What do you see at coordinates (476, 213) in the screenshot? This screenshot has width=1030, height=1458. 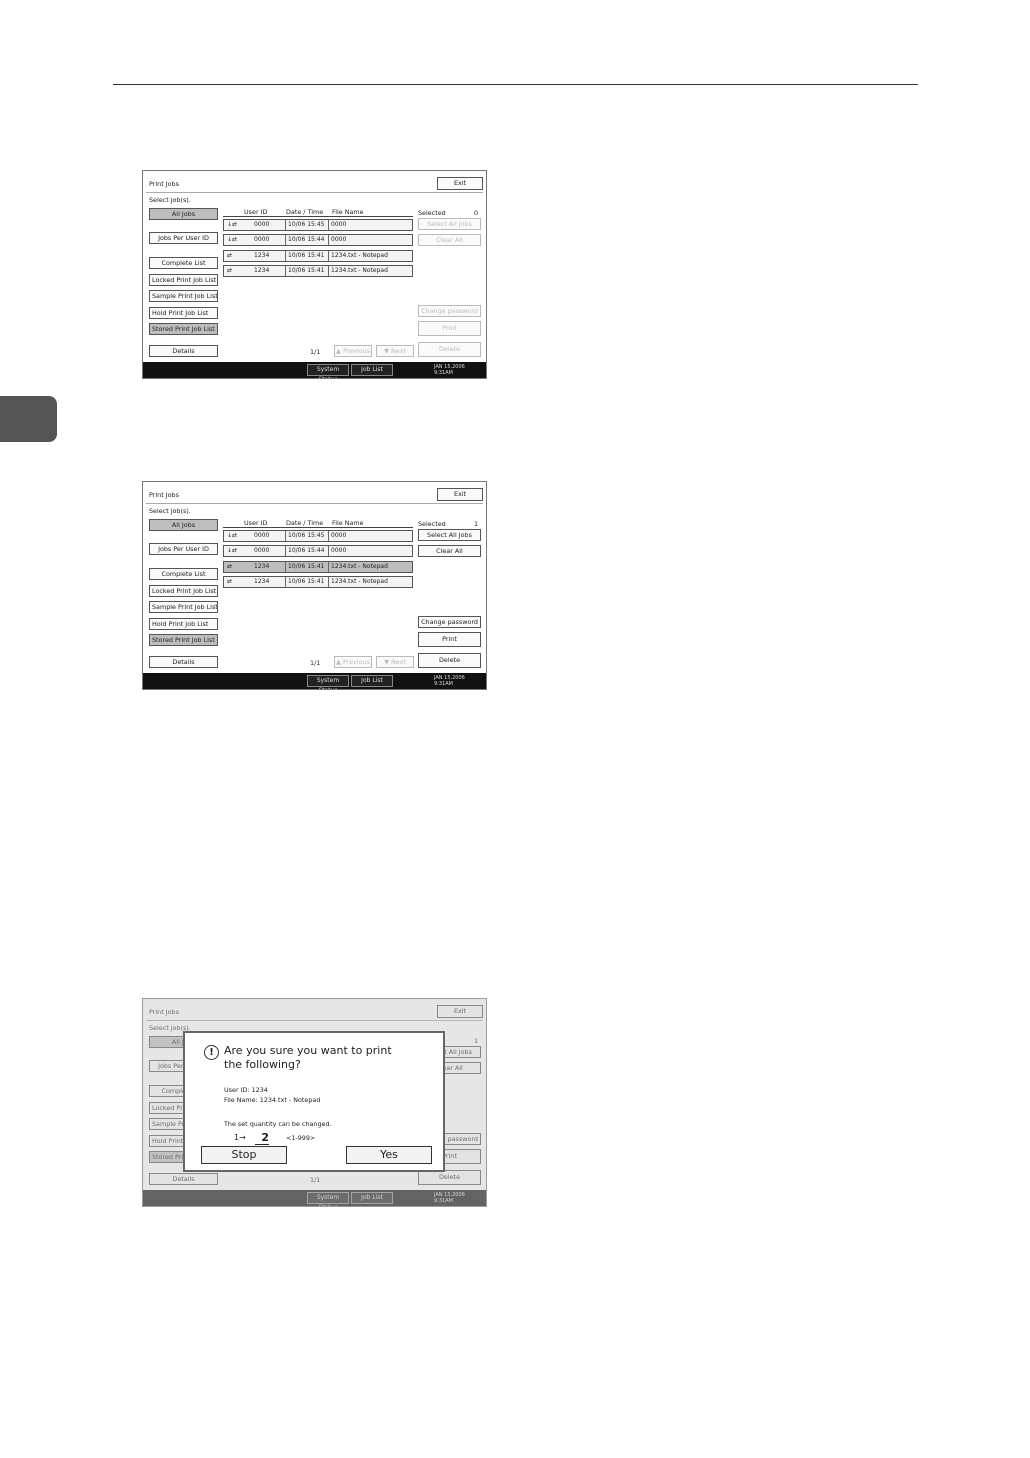 I see `selected-count: 0` at bounding box center [476, 213].